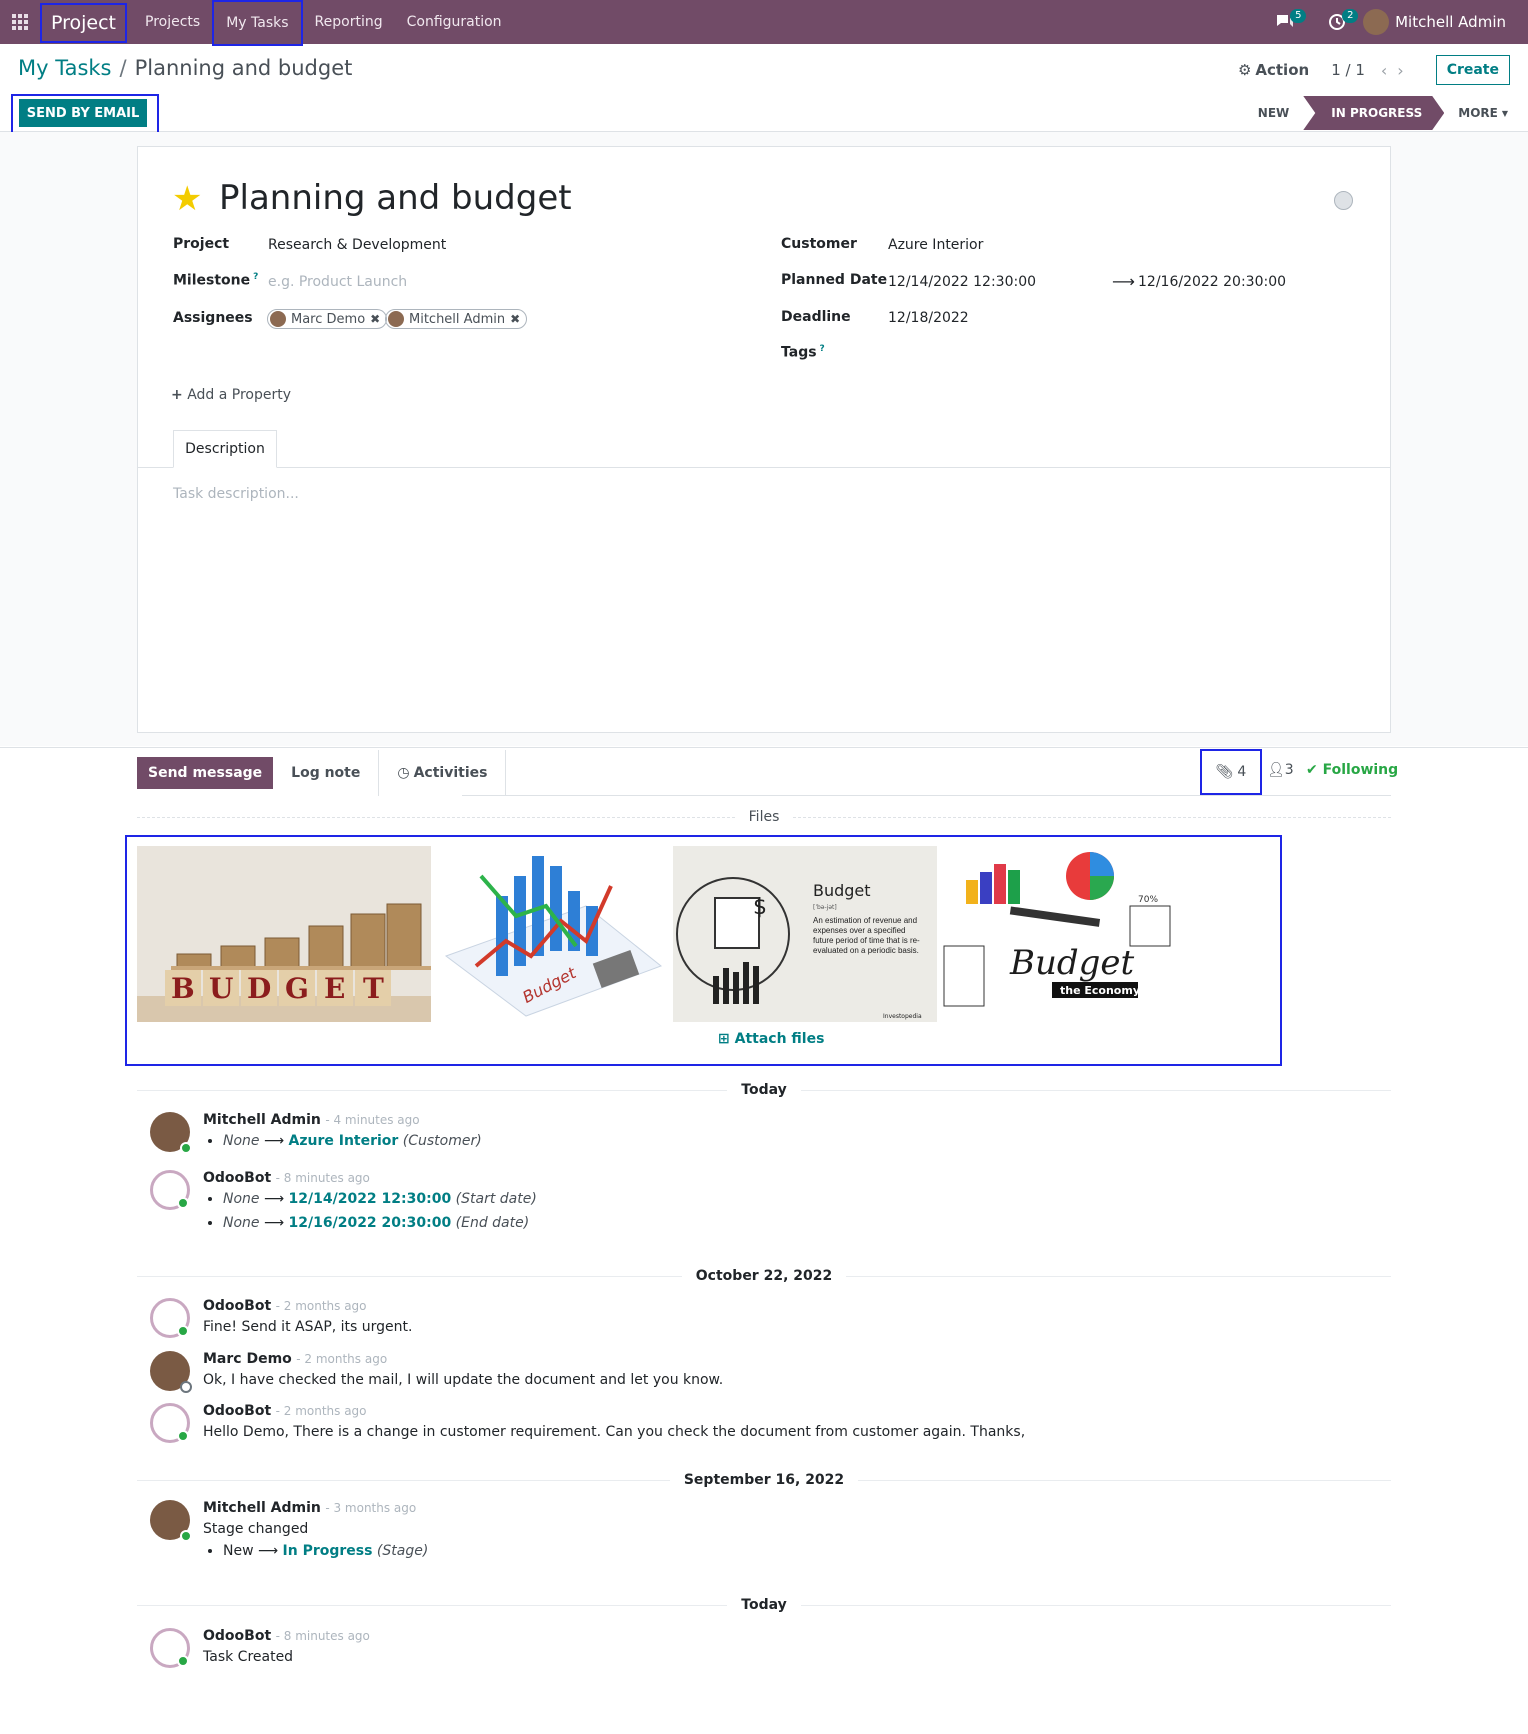 The image size is (1528, 1734). What do you see at coordinates (1486, 113) in the screenshot?
I see `stage-more-button: MORE ▼` at bounding box center [1486, 113].